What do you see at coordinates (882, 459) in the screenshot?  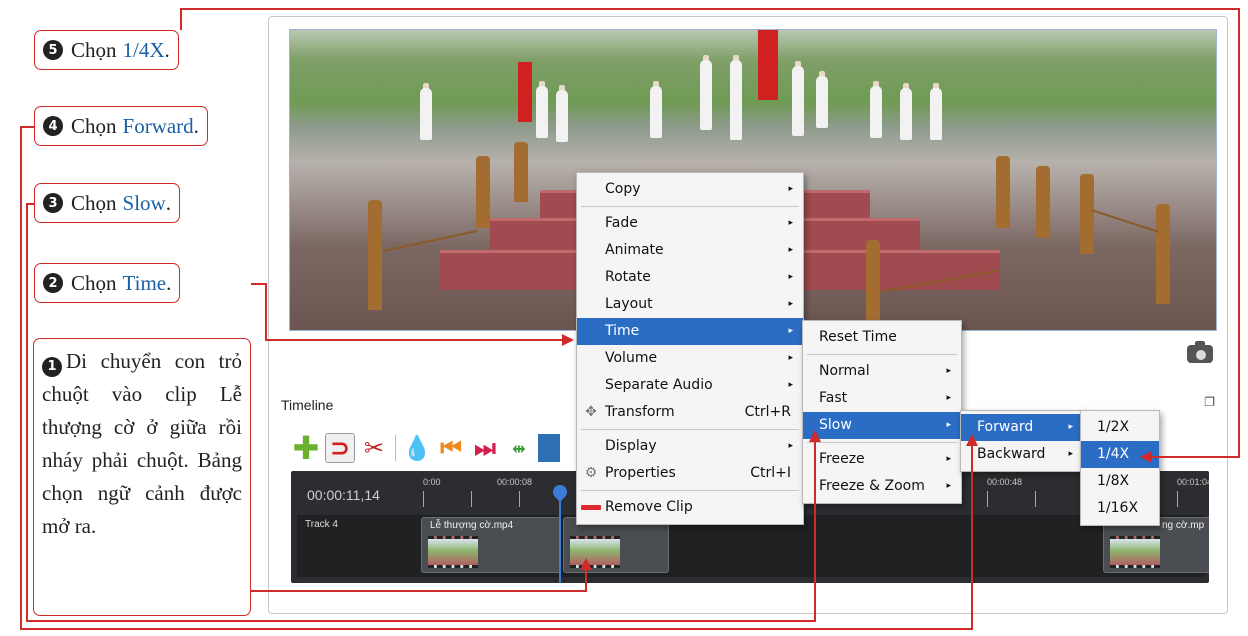 I see `menu-item-freeze: Freeze ▸` at bounding box center [882, 459].